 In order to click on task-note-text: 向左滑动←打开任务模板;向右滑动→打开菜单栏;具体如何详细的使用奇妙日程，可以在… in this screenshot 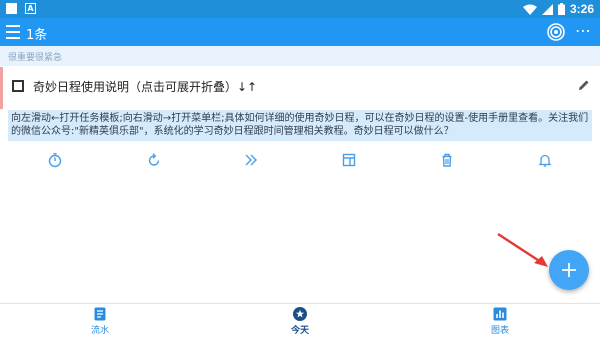, I will do `click(300, 125)`.